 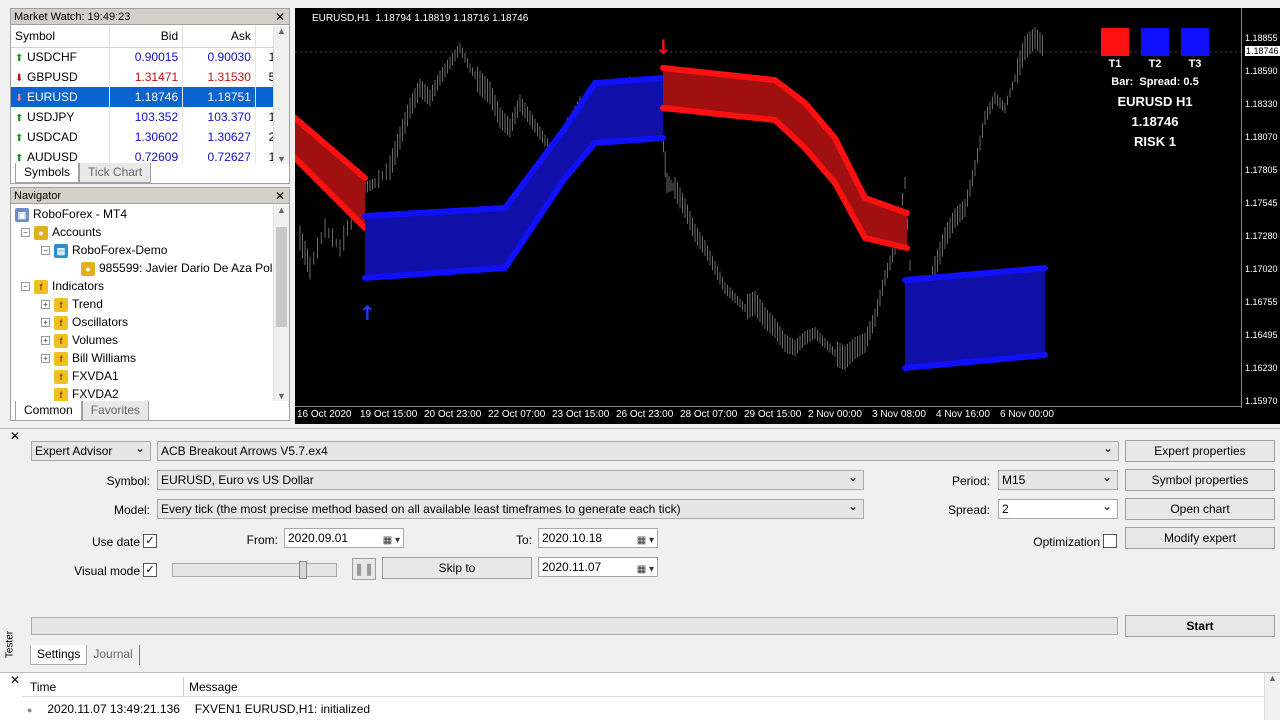 I want to click on tree-item-fxvda1: f FXVDA1, so click(x=142, y=376).